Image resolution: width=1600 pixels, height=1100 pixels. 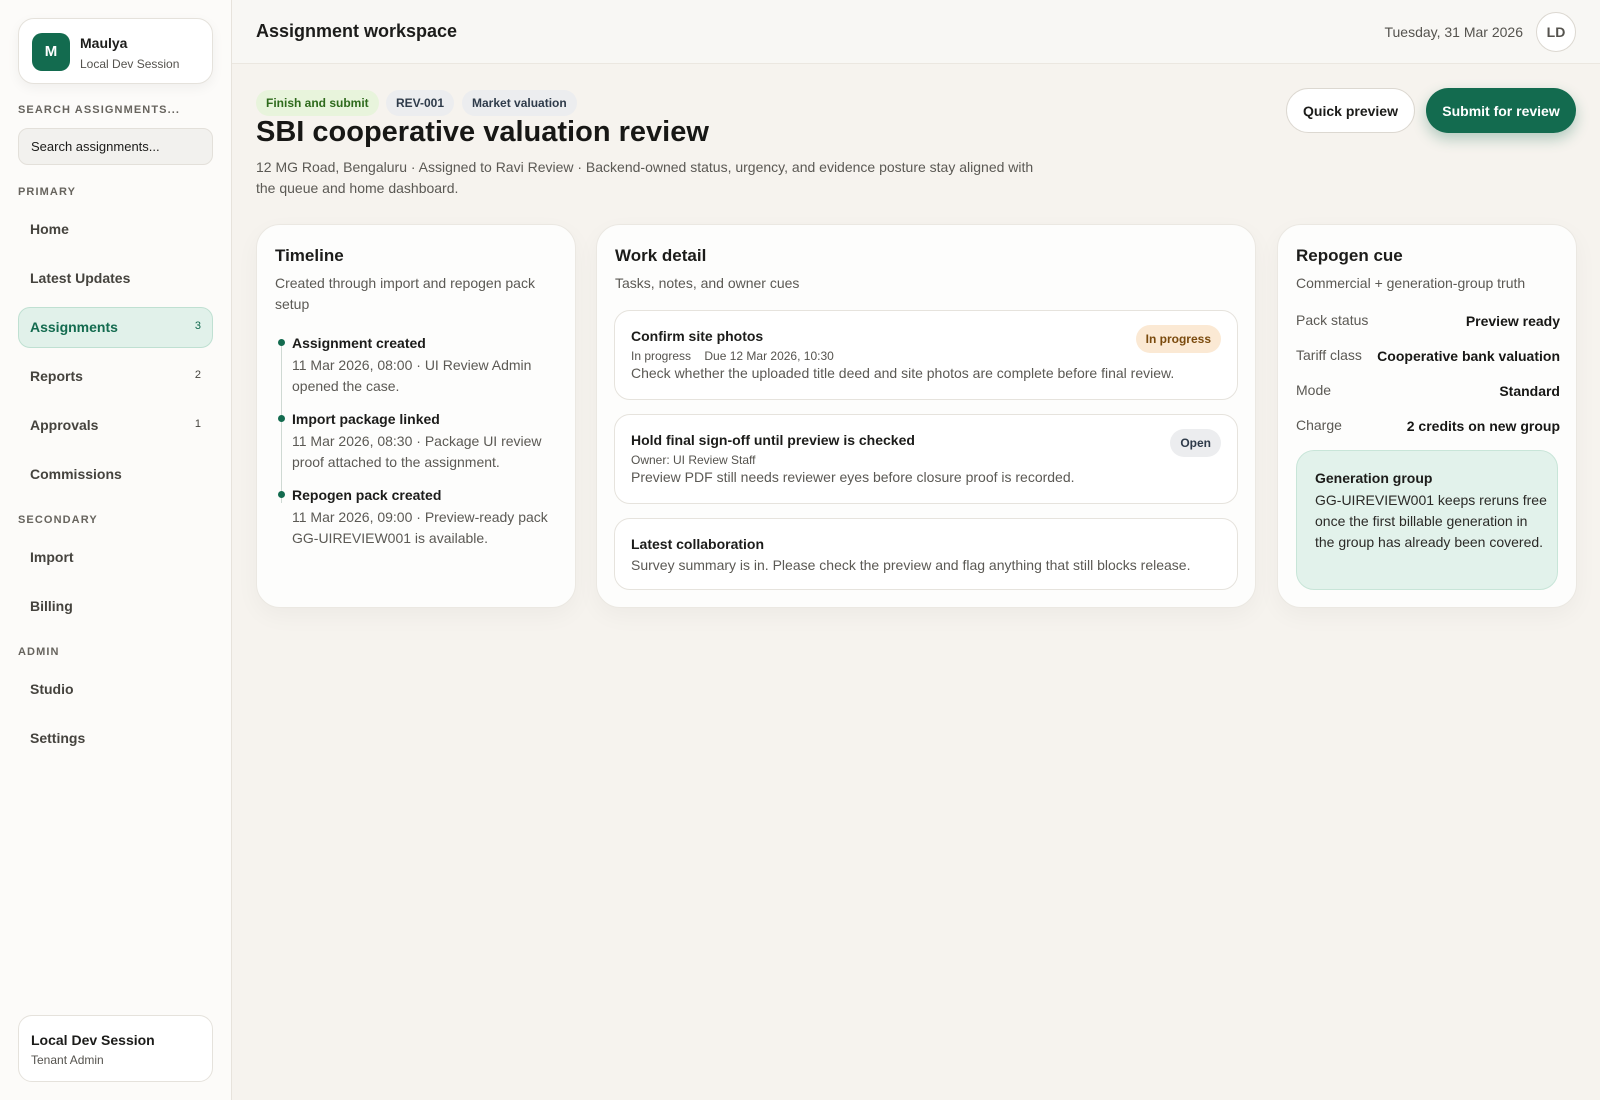 What do you see at coordinates (359, 343) in the screenshot?
I see `timeline-event-title: Assignment created` at bounding box center [359, 343].